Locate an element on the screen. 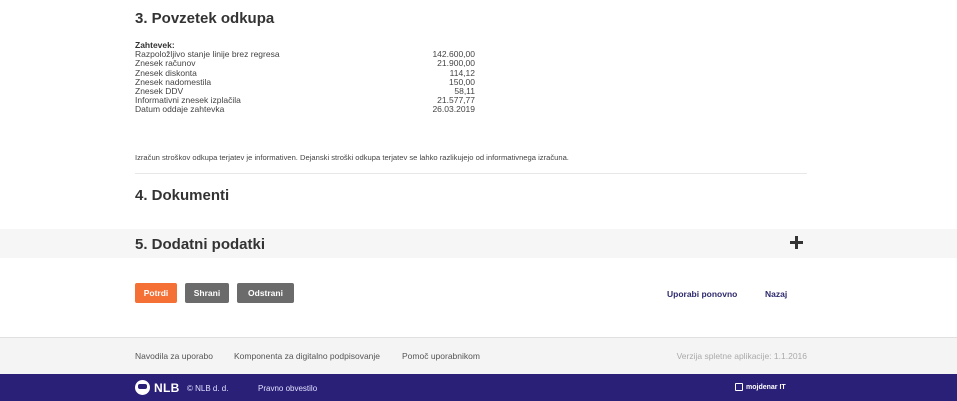 The width and height of the screenshot is (957, 401). nlb-logo: NLB is located at coordinates (157, 387).